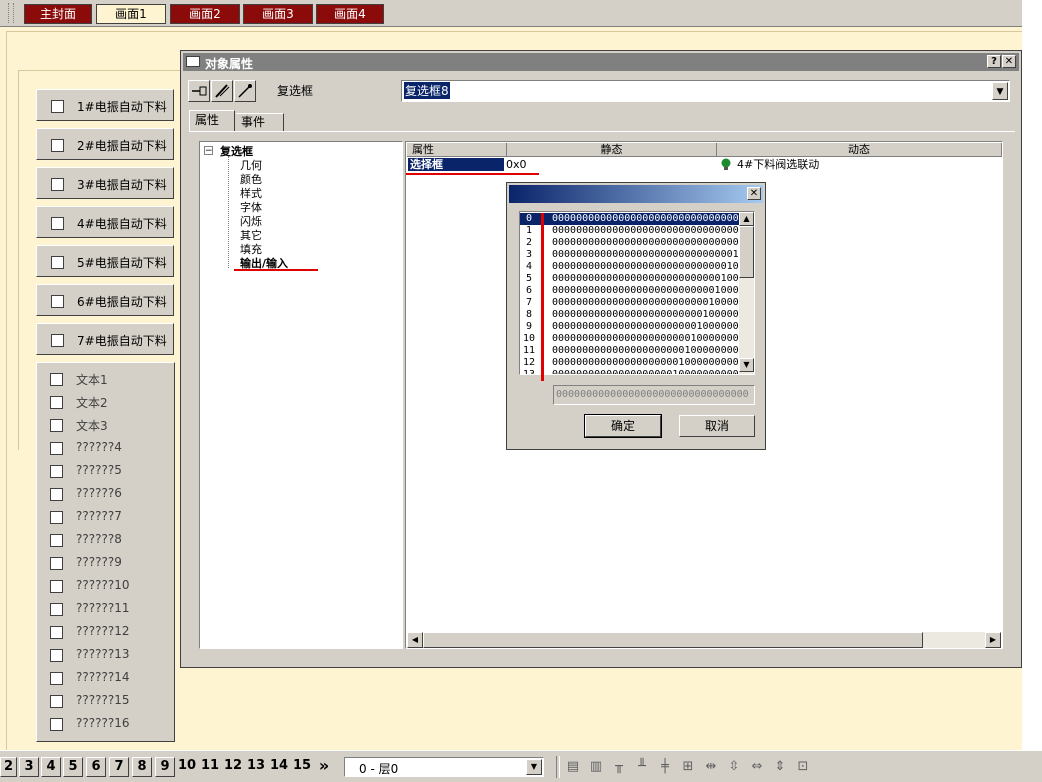 Image resolution: width=1042 pixels, height=782 pixels. What do you see at coordinates (573, 767) in the screenshot?
I see `align-left-icon: ▤` at bounding box center [573, 767].